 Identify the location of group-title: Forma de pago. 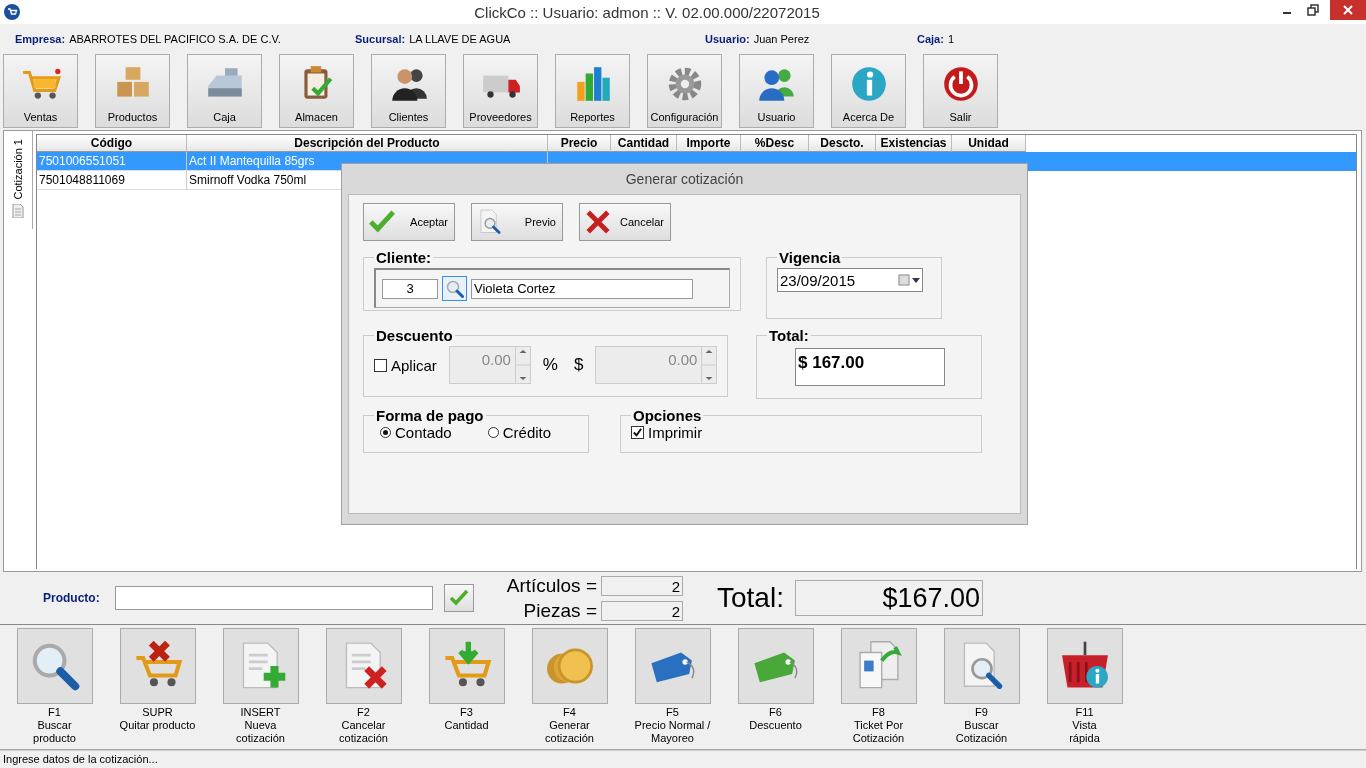
(430, 415).